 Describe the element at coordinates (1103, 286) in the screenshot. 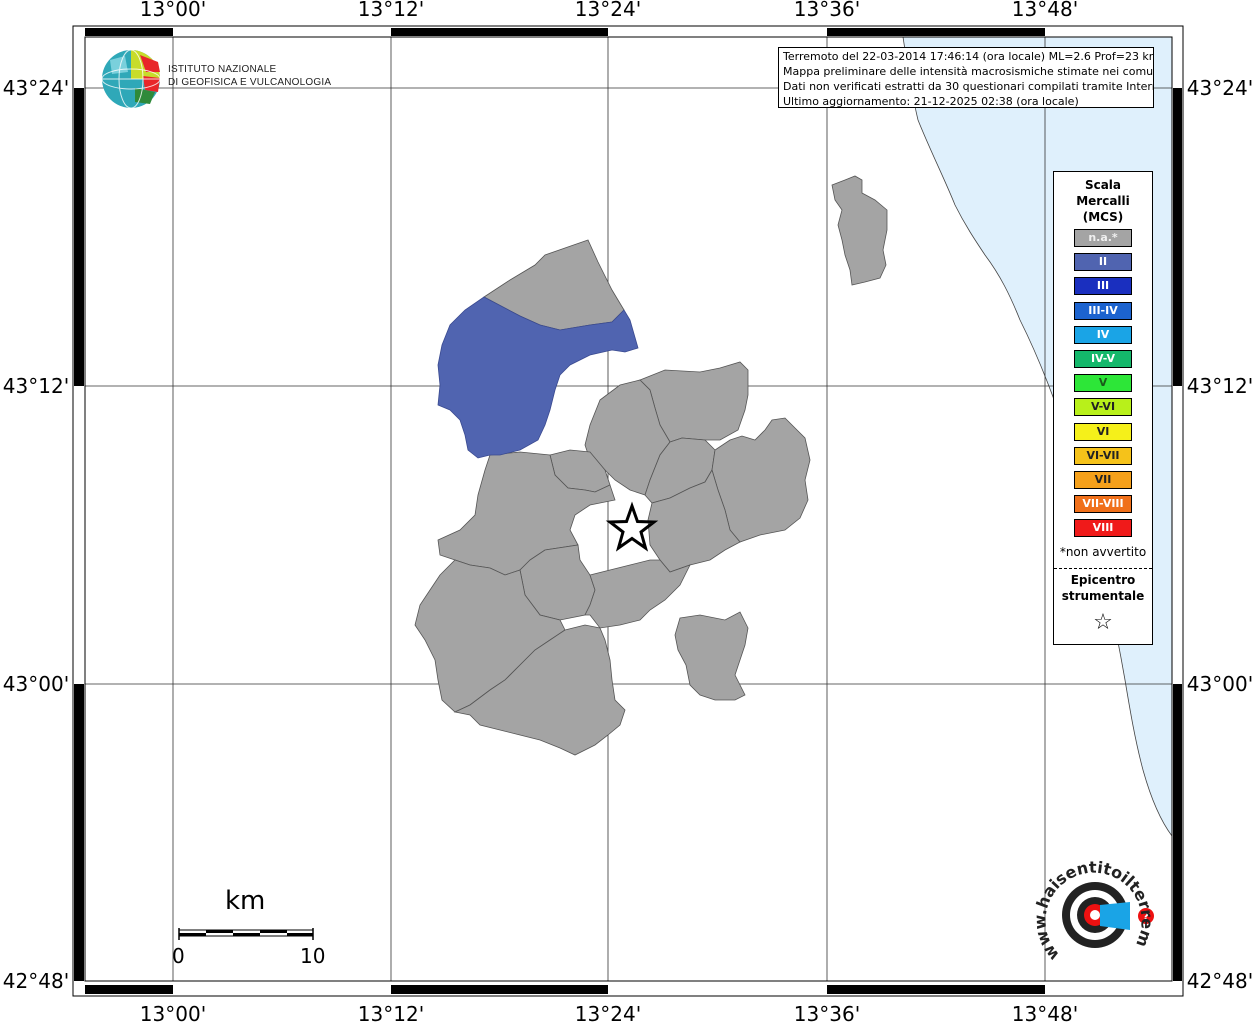

I see `legend-item: III` at that location.